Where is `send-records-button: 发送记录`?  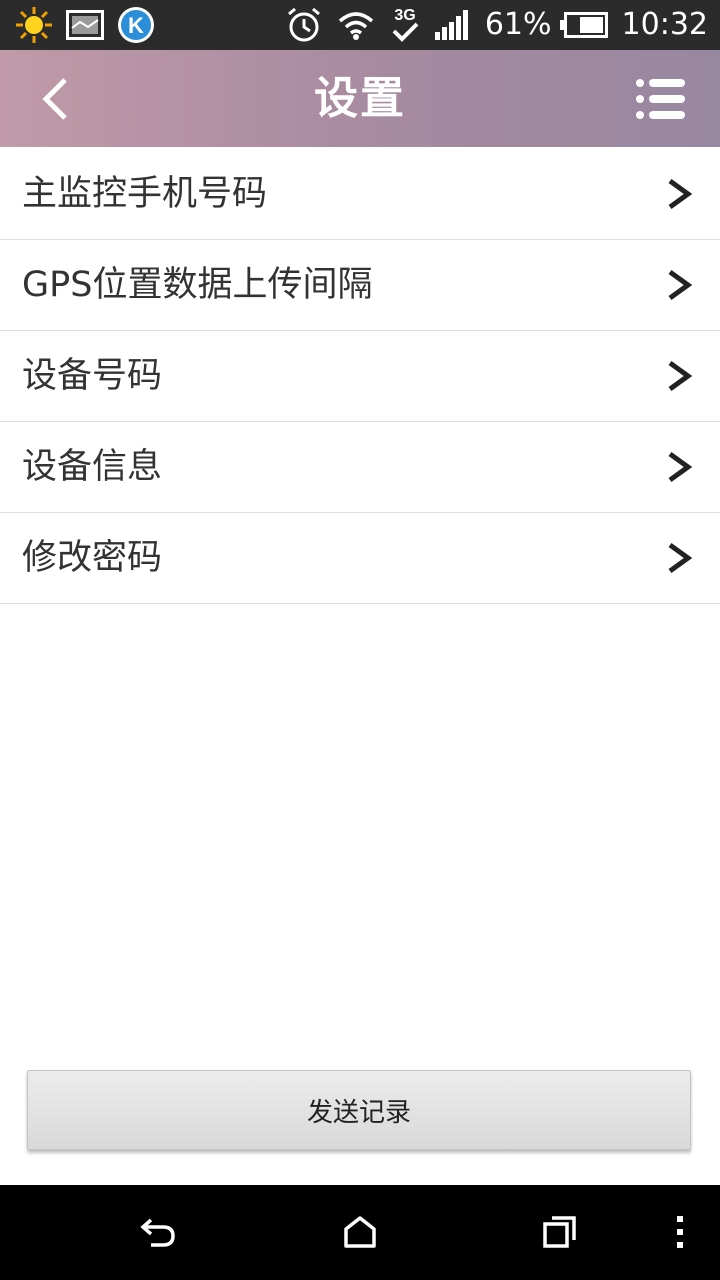
send-records-button: 发送记录 is located at coordinates (359, 1110).